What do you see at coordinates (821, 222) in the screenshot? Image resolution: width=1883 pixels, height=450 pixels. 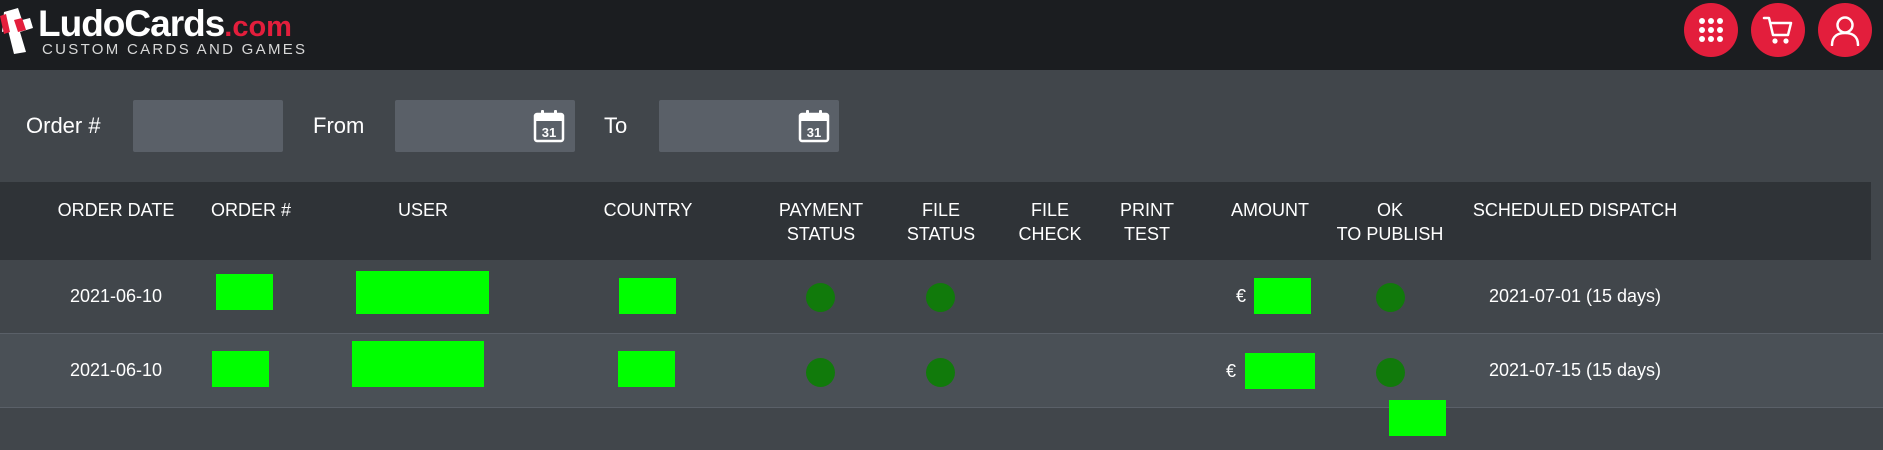 I see `col-payment-status: PAYMENT STATUS` at bounding box center [821, 222].